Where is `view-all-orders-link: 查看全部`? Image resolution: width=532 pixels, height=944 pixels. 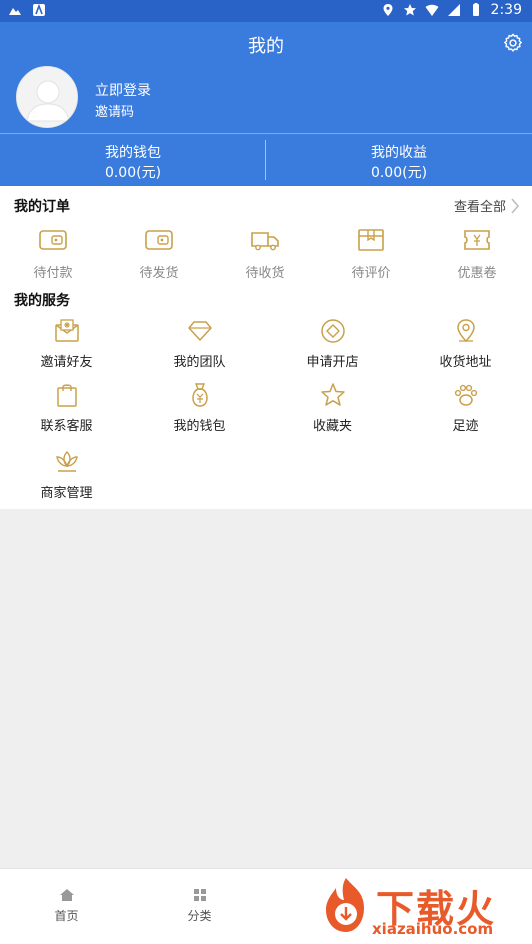 view-all-orders-link: 查看全部 is located at coordinates (487, 205).